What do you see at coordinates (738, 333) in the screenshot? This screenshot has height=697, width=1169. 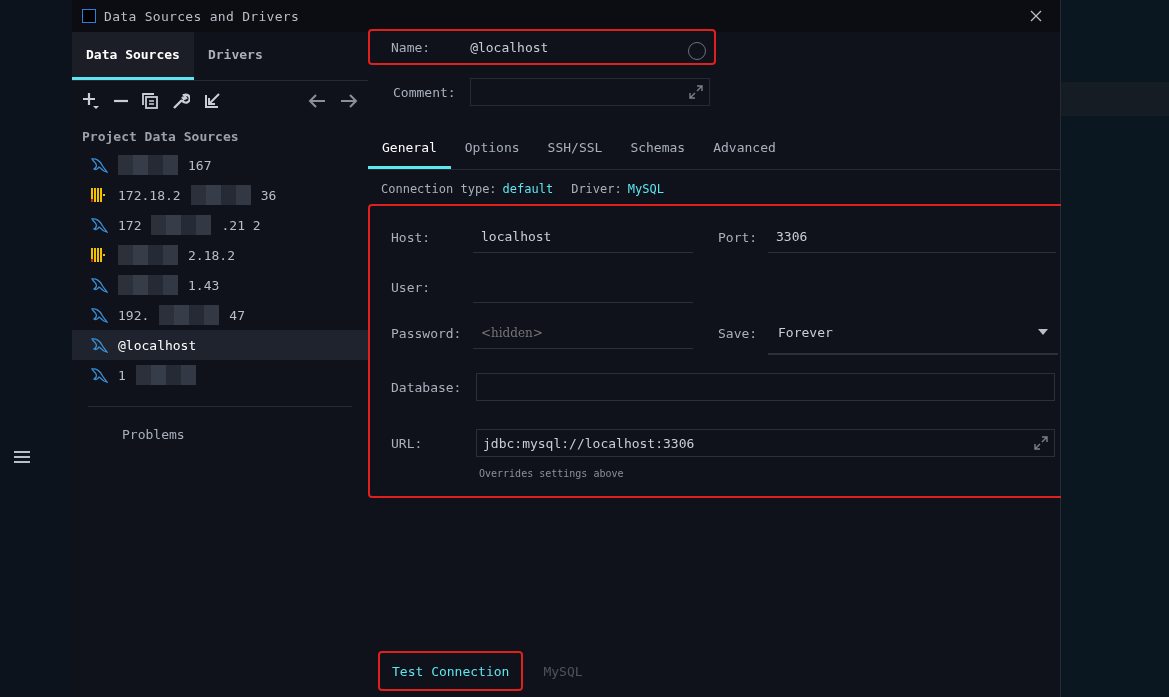 I see `field-label: Save:` at bounding box center [738, 333].